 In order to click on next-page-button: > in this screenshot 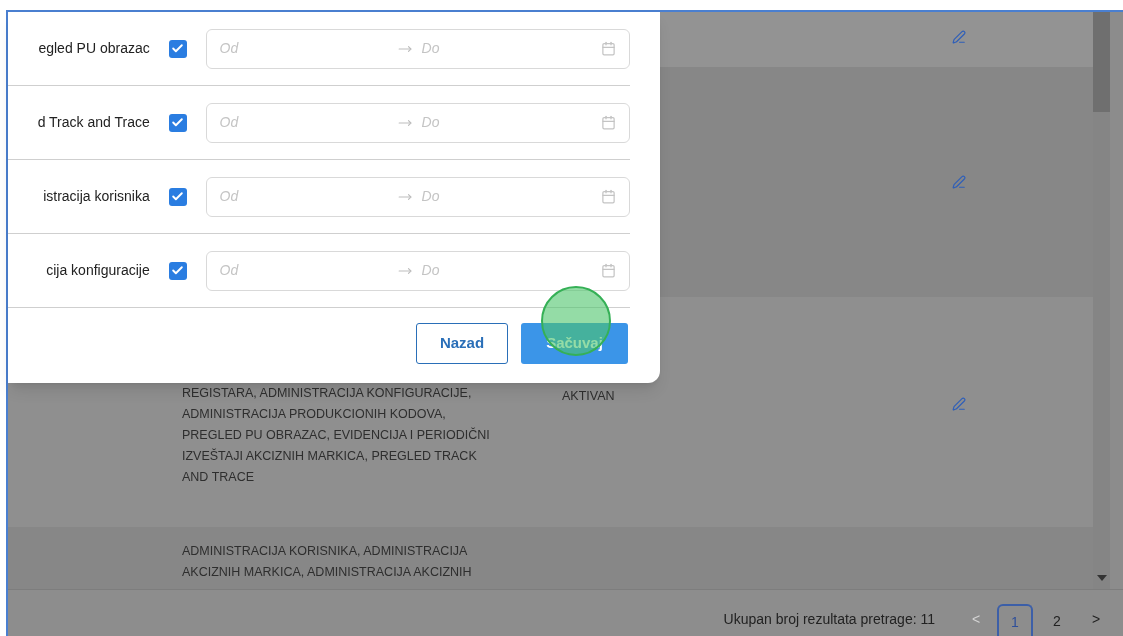, I will do `click(1096, 619)`.